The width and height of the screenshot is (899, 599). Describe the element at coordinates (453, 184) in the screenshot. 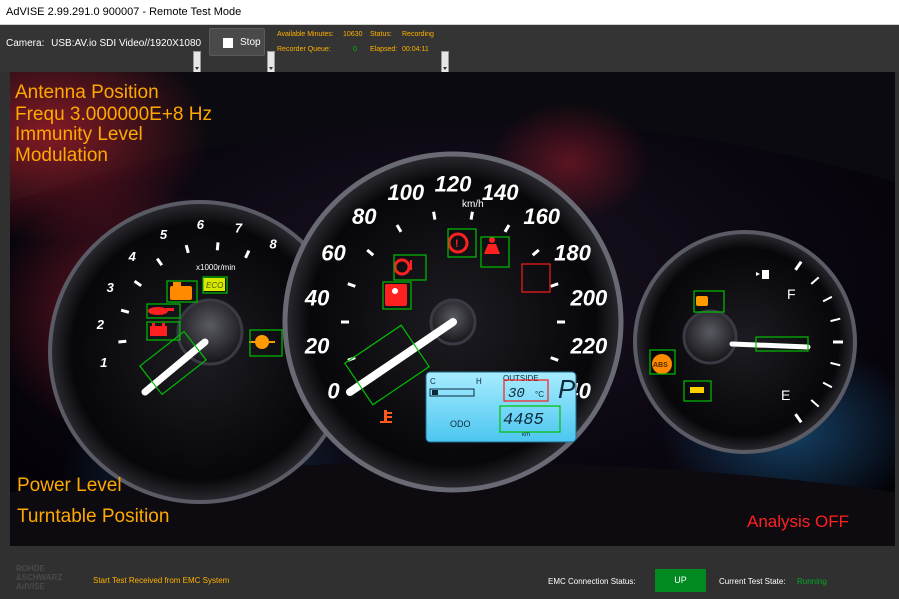

I see `speed-label: 120` at that location.